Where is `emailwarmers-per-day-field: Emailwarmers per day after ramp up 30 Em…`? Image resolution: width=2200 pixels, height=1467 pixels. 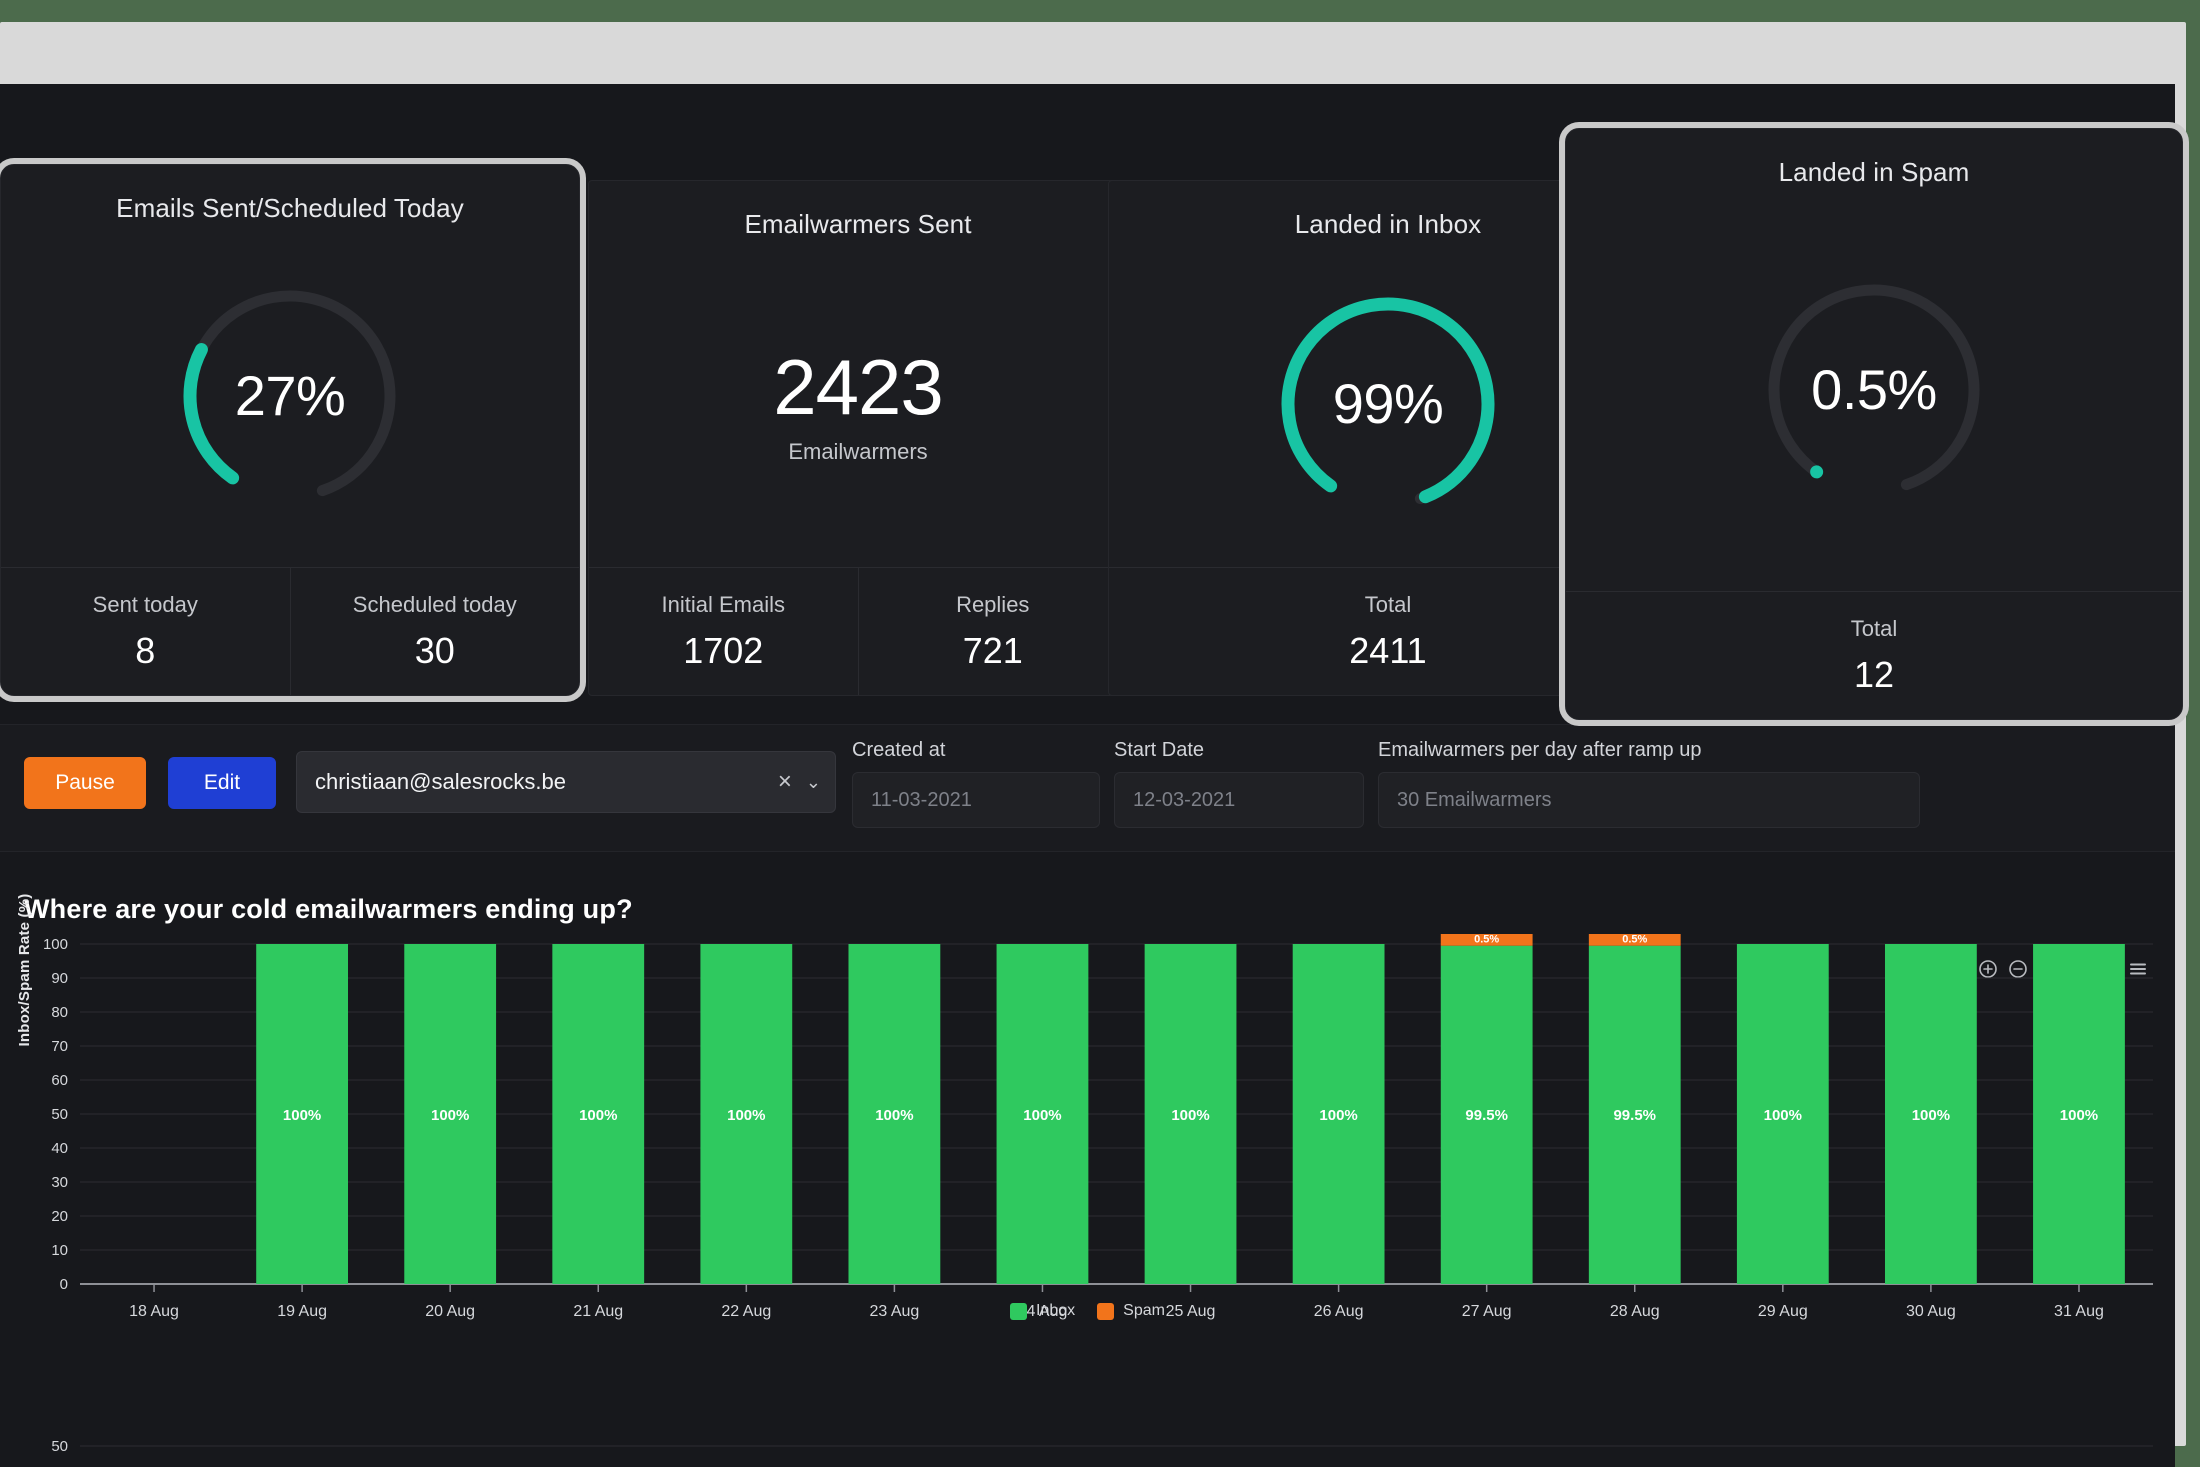 emailwarmers-per-day-field: Emailwarmers per day after ramp up 30 Em… is located at coordinates (1649, 783).